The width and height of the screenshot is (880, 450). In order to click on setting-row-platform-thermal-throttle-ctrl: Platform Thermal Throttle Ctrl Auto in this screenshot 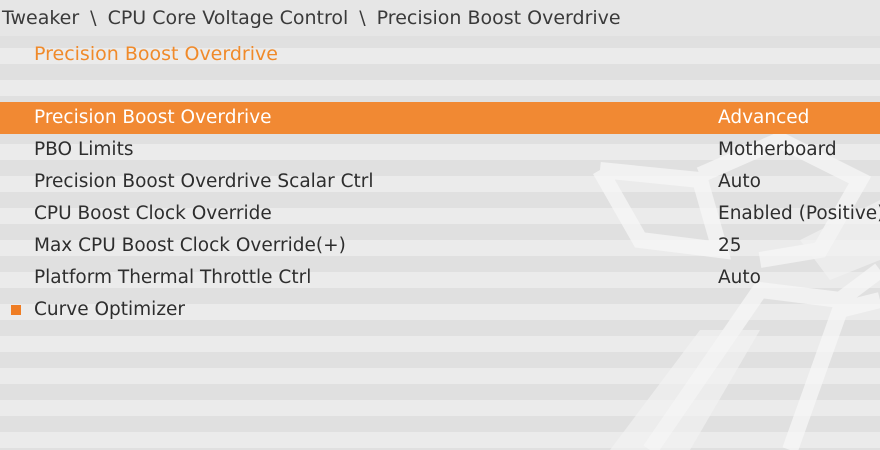, I will do `click(440, 278)`.